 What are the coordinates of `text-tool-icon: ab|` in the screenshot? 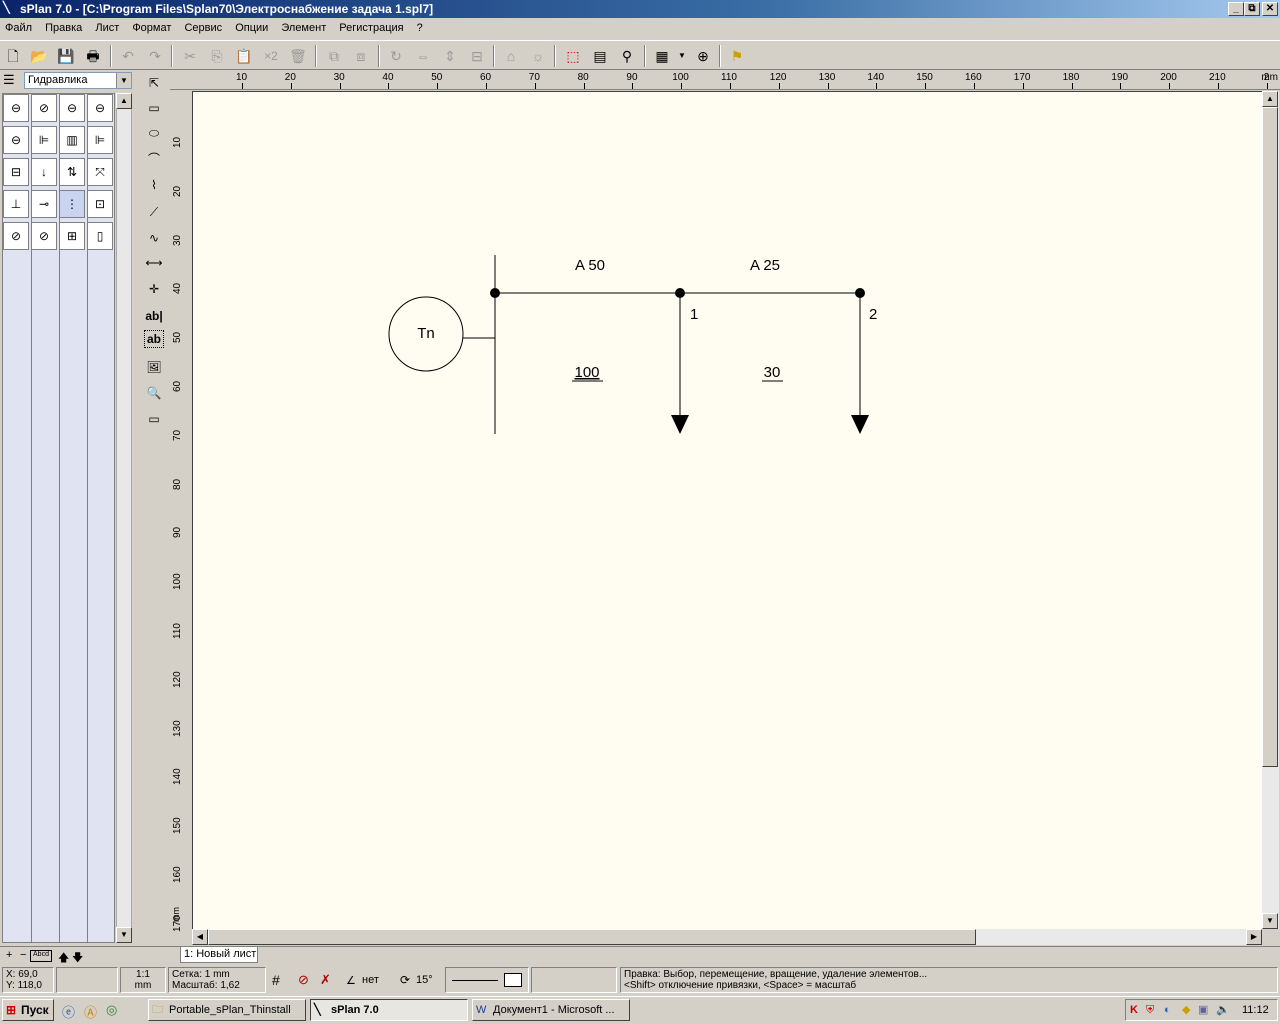 It's located at (154, 316).